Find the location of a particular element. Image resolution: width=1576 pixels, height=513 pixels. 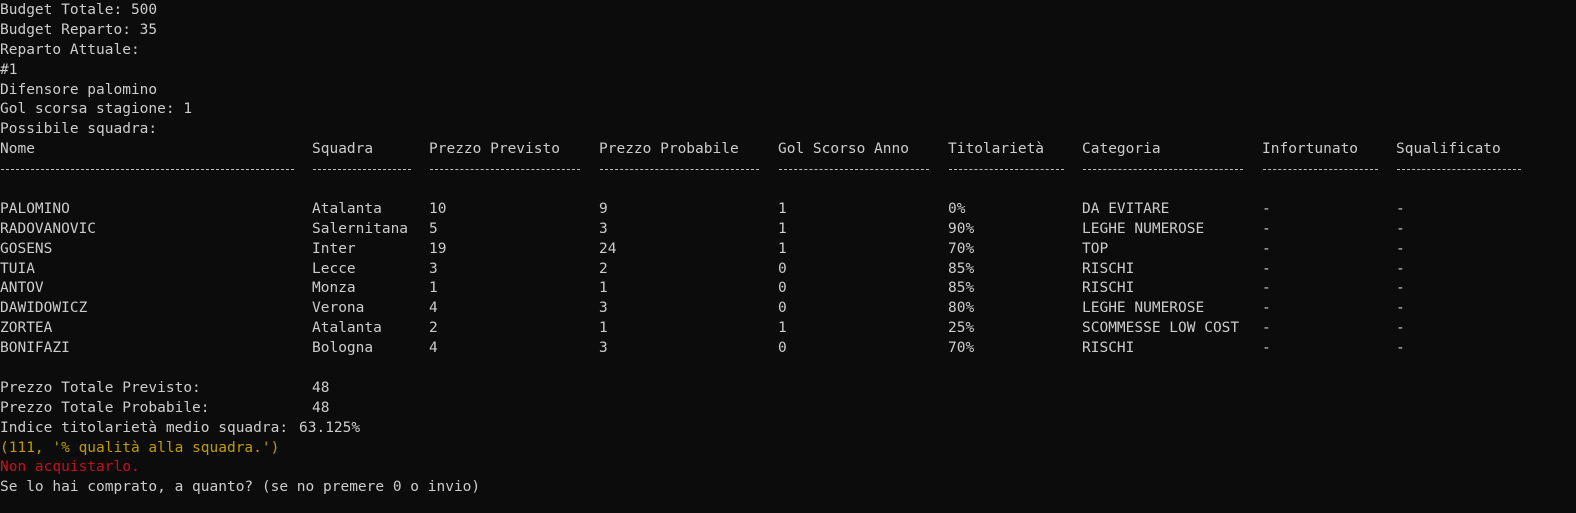

cell-squadra: Monza is located at coordinates (334, 288).